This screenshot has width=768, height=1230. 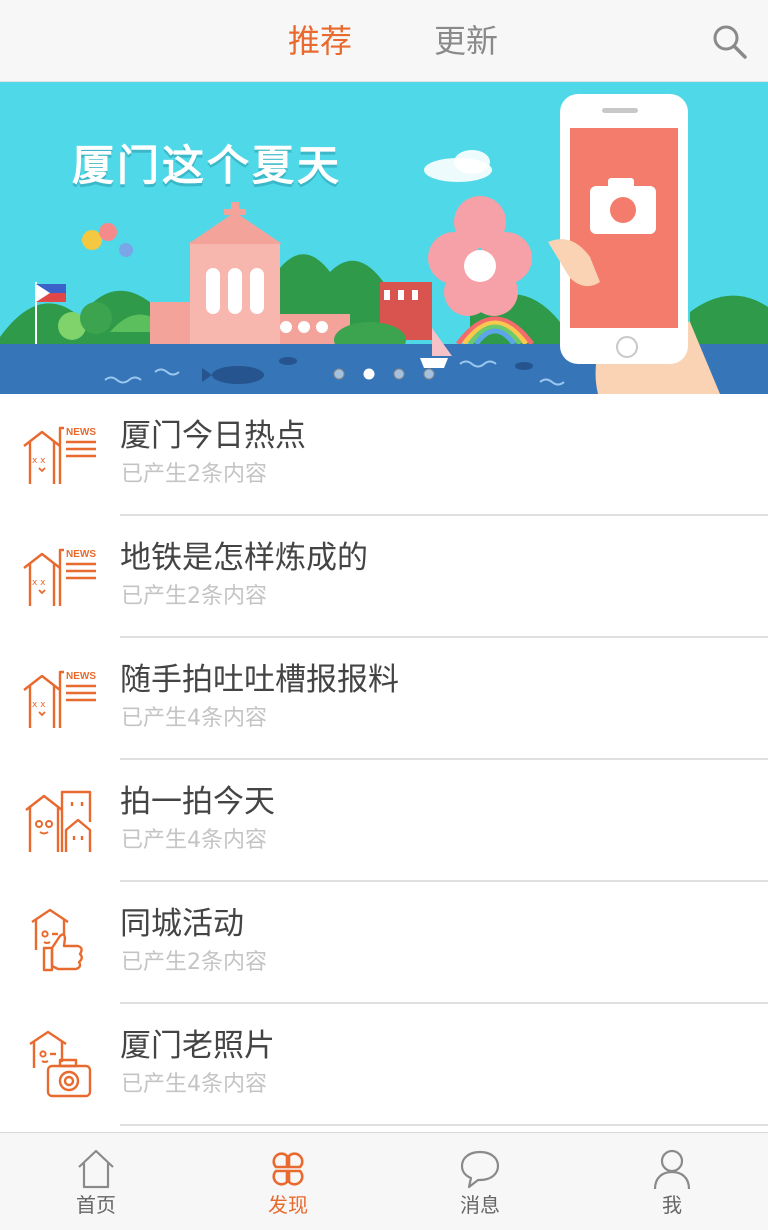 What do you see at coordinates (60, 1064) in the screenshot?
I see `camera-house-icon` at bounding box center [60, 1064].